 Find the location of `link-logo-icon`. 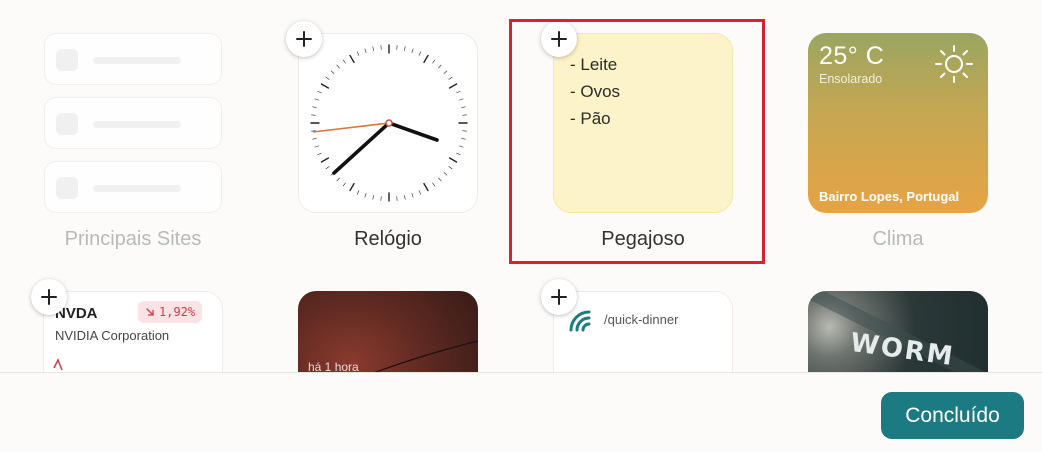

link-logo-icon is located at coordinates (580, 321).